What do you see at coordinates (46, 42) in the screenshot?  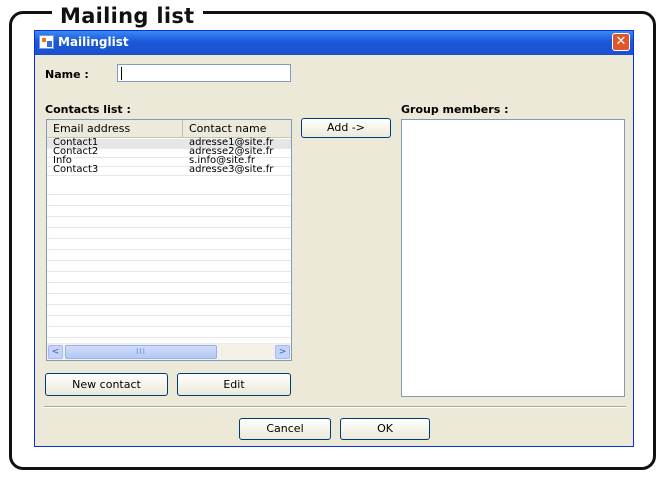 I see `mailinglist-app-icon` at bounding box center [46, 42].